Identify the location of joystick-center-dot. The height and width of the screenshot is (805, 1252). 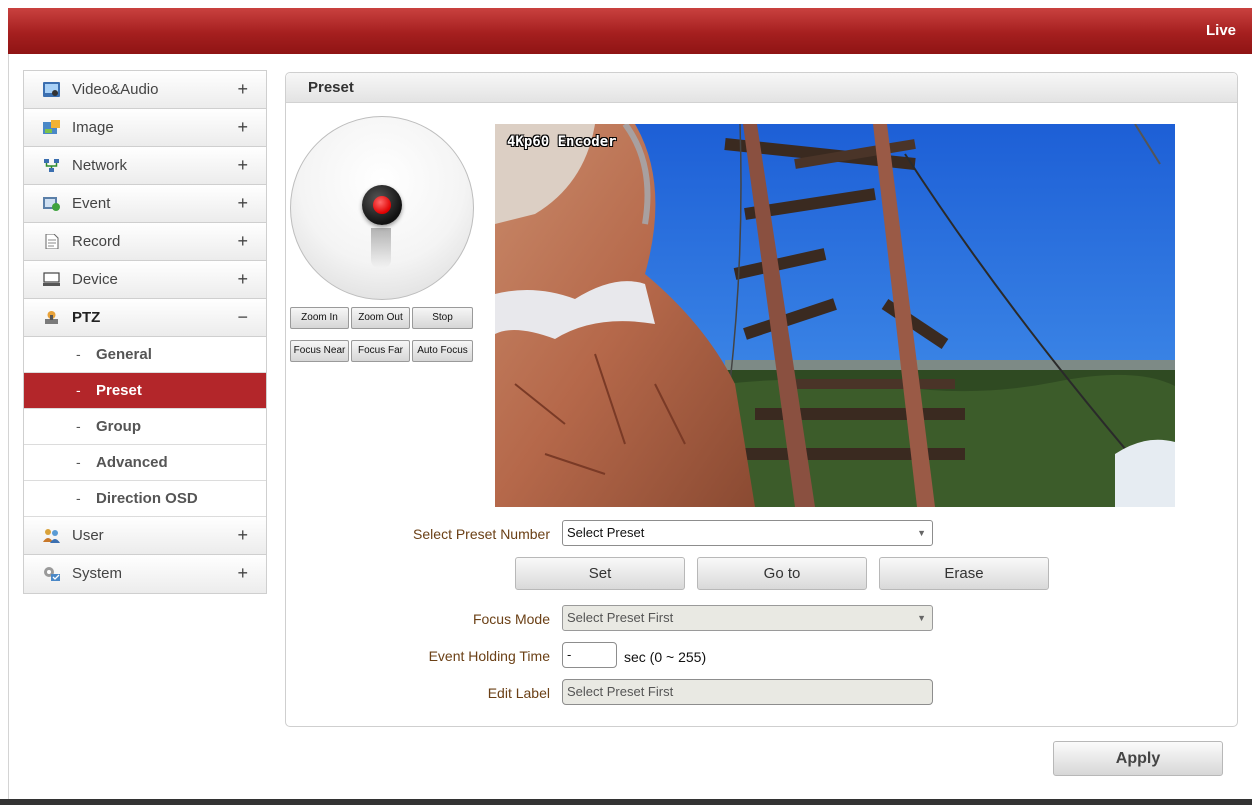
(382, 205).